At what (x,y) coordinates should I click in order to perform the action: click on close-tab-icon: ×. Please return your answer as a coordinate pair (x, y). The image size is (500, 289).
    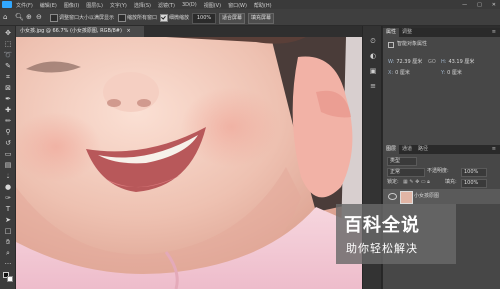
    Looking at the image, I should click on (129, 31).